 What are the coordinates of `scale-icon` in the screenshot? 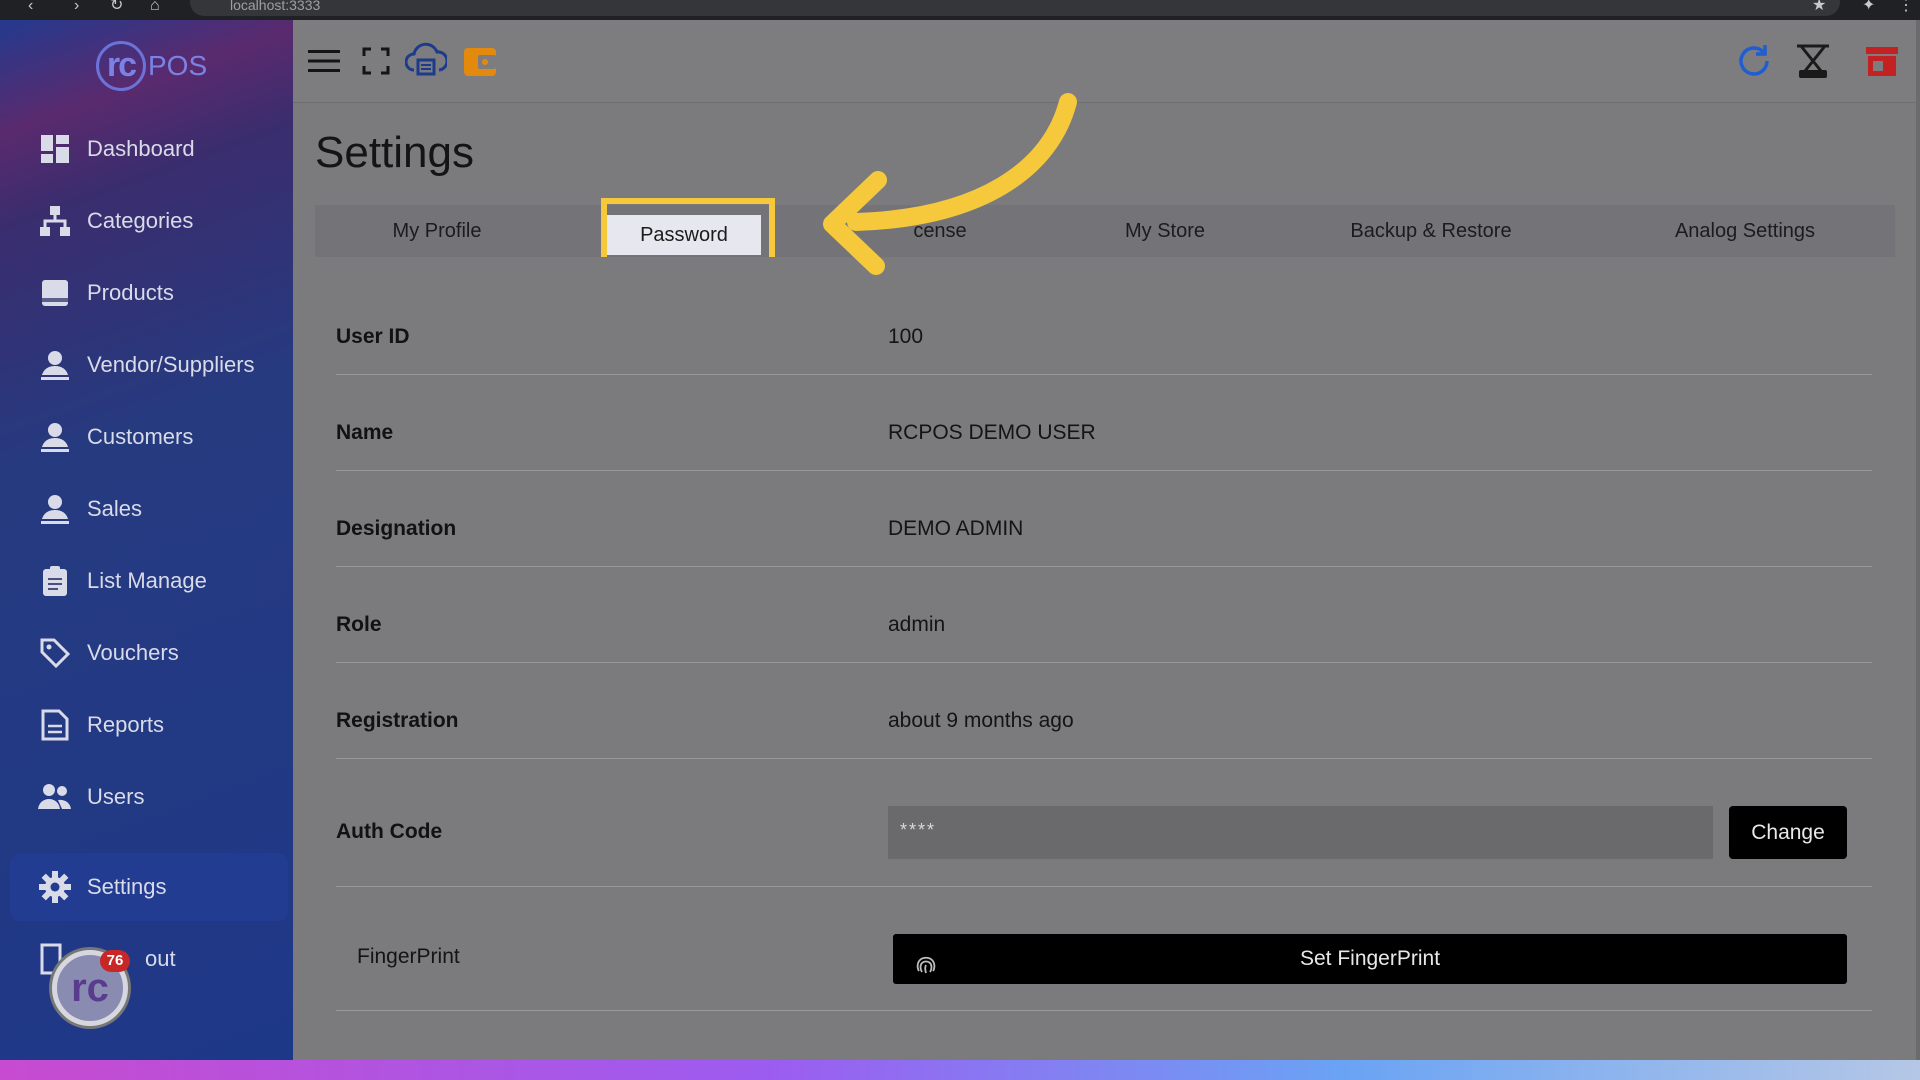 It's located at (1813, 61).